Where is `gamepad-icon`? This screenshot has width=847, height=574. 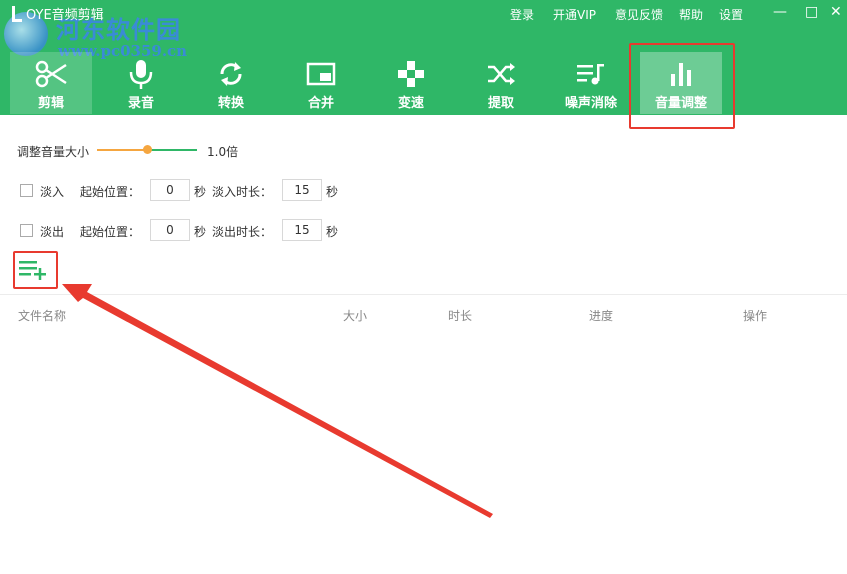 gamepad-icon is located at coordinates (411, 74).